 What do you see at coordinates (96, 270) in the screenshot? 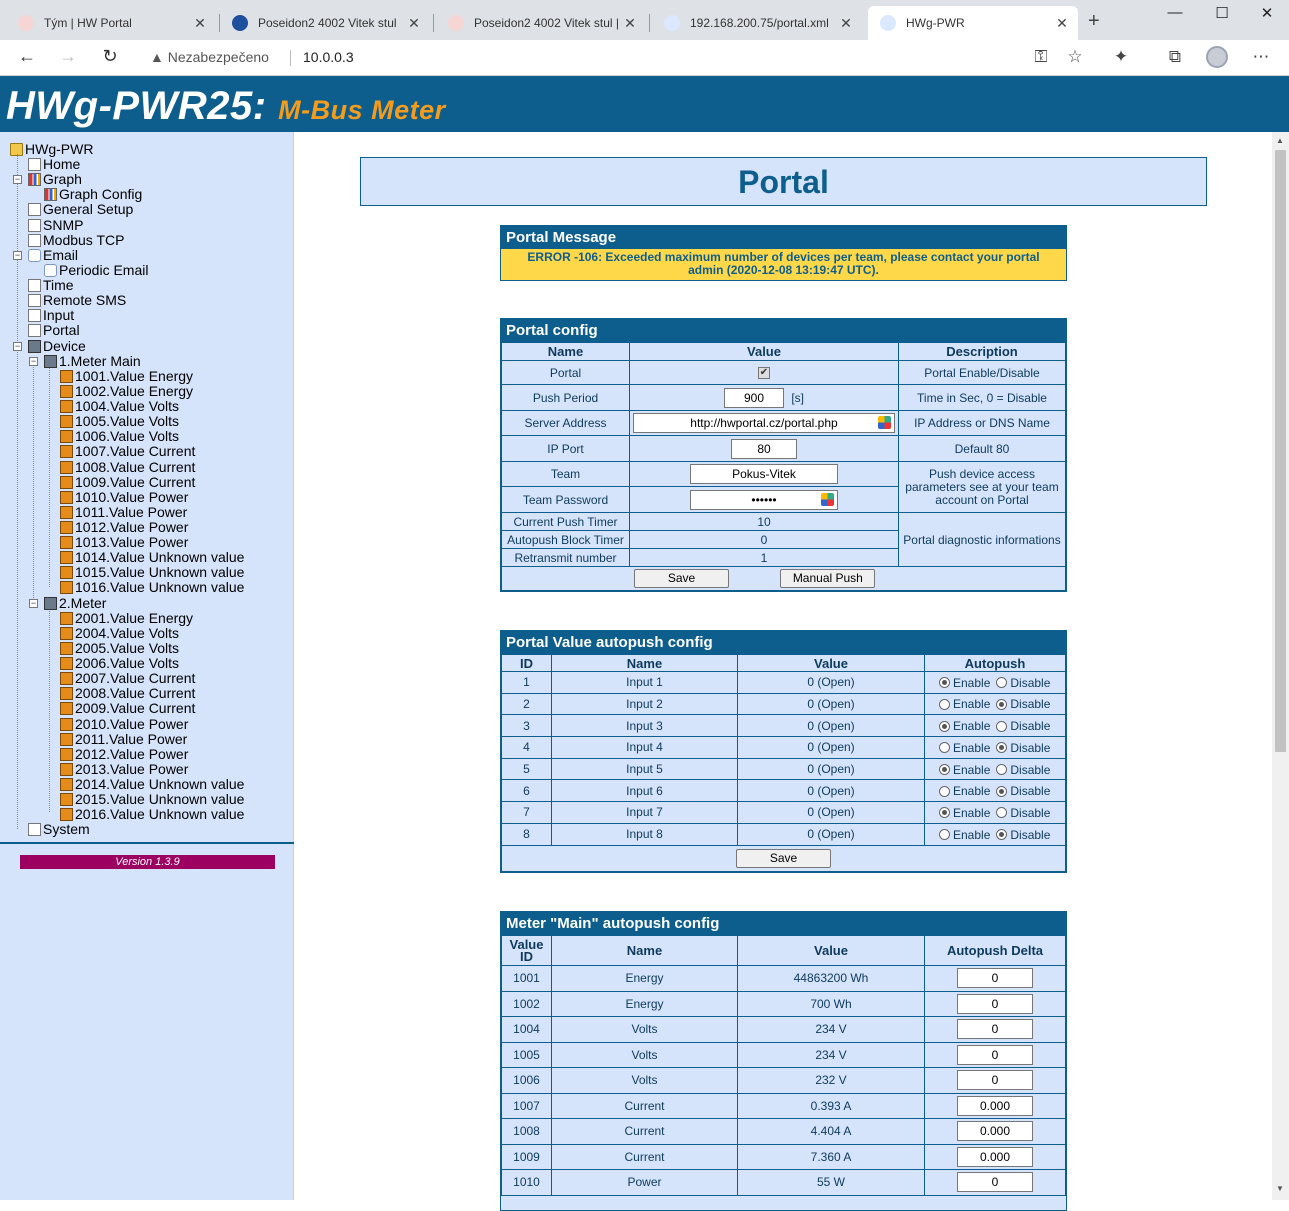
I see `sidebar-item-periodic-email: Periodic Email` at bounding box center [96, 270].